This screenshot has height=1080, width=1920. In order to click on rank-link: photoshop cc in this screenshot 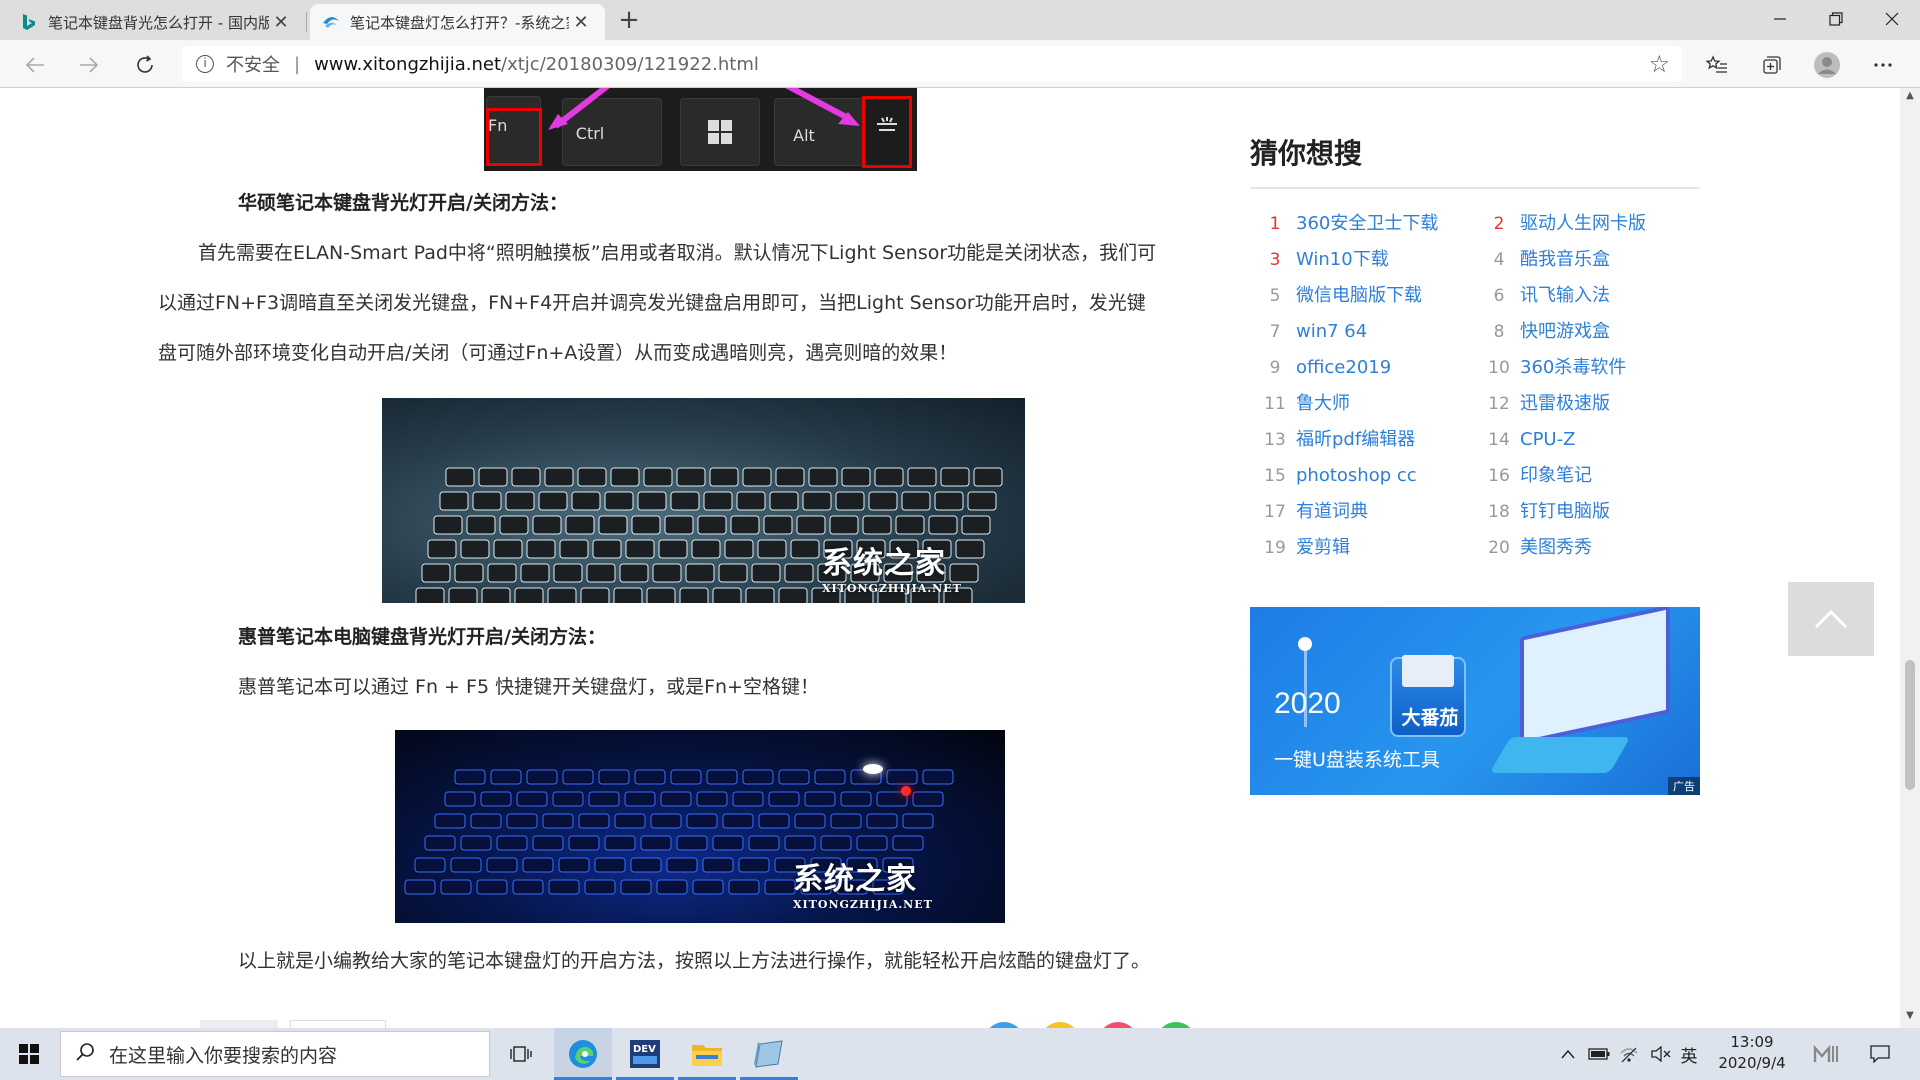, I will do `click(1356, 475)`.